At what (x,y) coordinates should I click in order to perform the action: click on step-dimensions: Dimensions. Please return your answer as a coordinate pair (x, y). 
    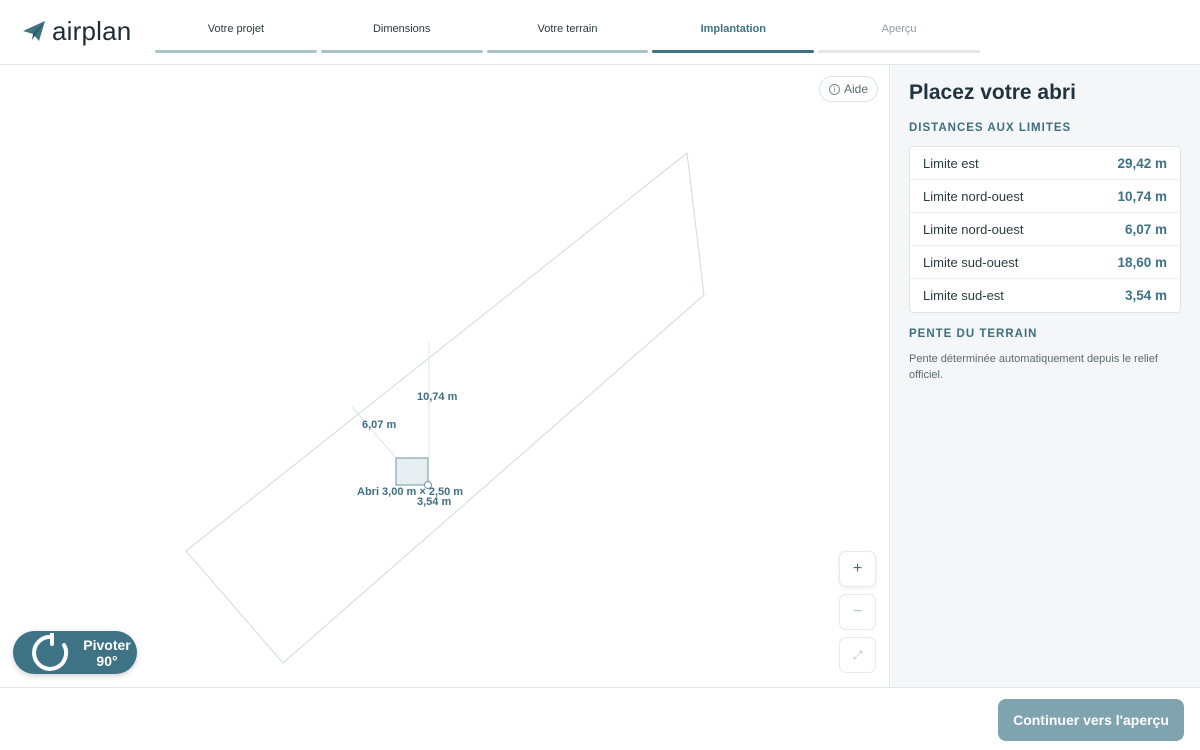
    Looking at the image, I should click on (401, 26).